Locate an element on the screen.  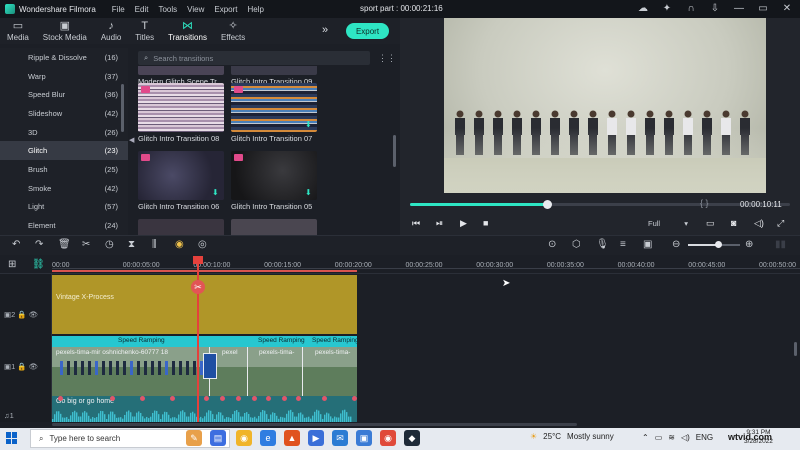
category-scrollbar is located at coordinates (122, 108).